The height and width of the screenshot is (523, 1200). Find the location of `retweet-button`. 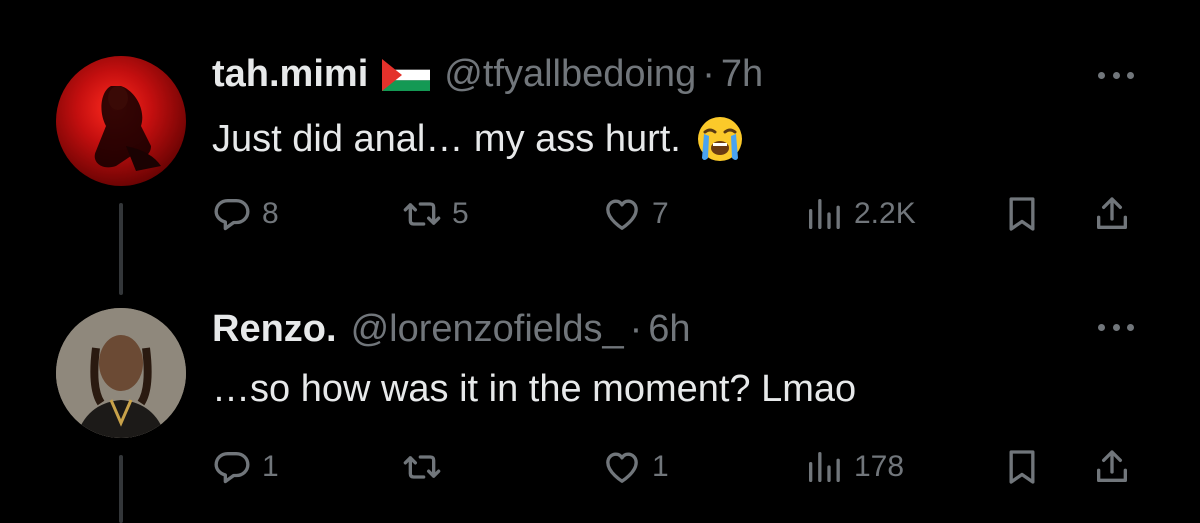

retweet-button is located at coordinates (427, 467).